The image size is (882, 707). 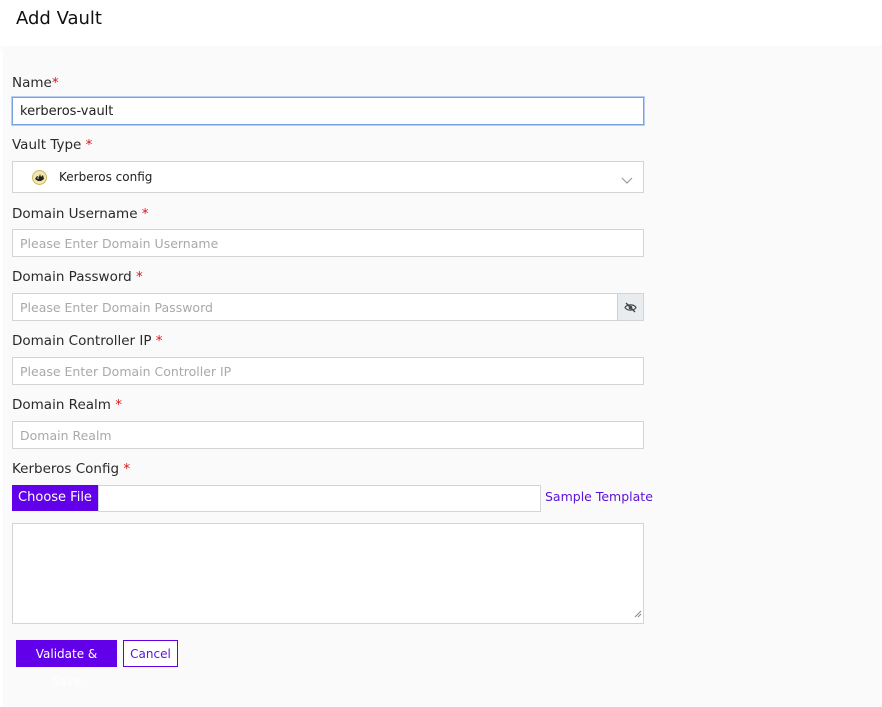 What do you see at coordinates (106, 177) in the screenshot?
I see `vault-type-selected: Kerberos config` at bounding box center [106, 177].